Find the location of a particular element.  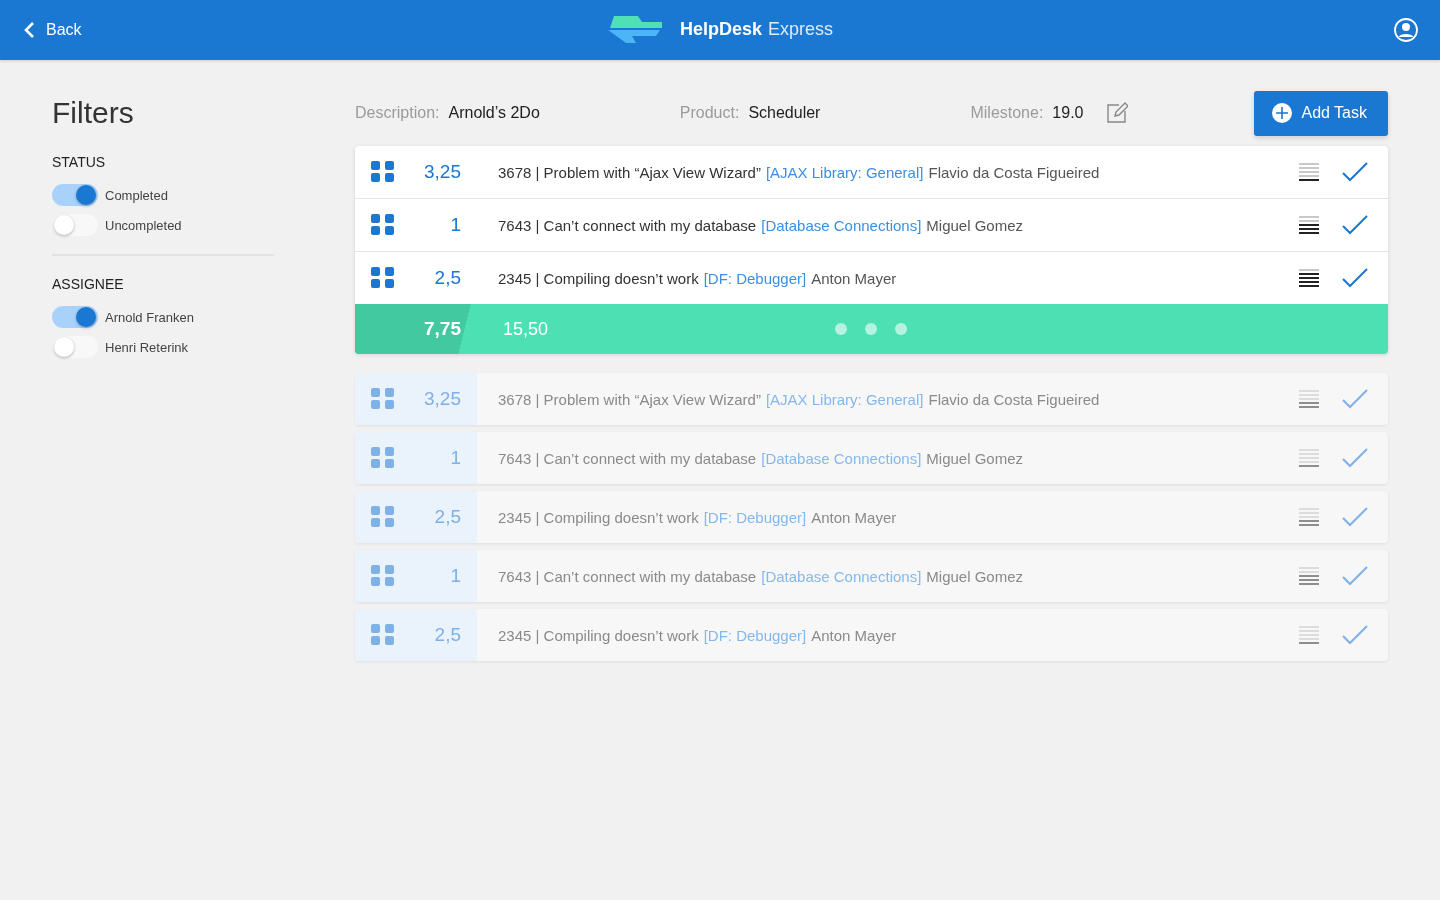

field-label: Milestone: is located at coordinates (1007, 113).